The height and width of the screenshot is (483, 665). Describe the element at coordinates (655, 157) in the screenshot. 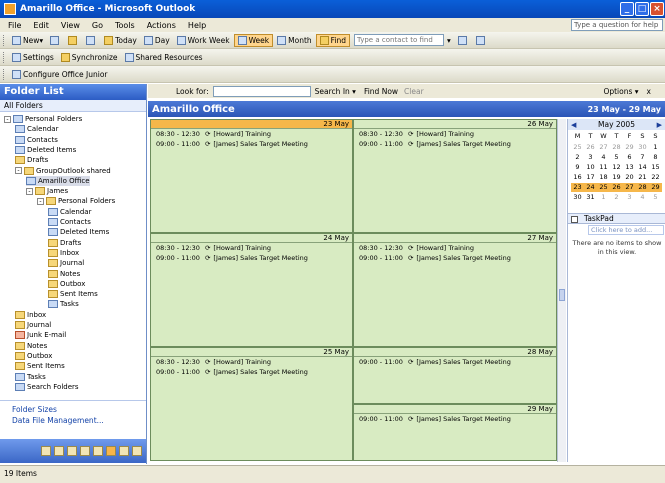

I see `date-navigator-day: 8` at that location.